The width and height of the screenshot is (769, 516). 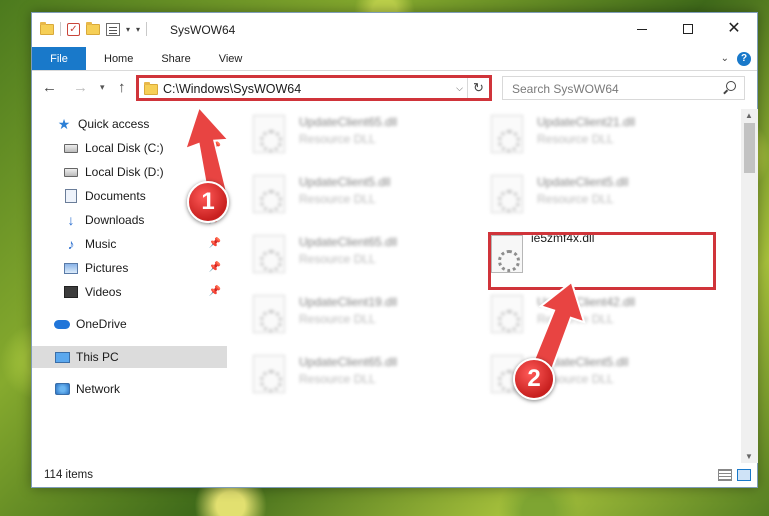 I want to click on sidebar-item-label: Documents, so click(x=115, y=196).